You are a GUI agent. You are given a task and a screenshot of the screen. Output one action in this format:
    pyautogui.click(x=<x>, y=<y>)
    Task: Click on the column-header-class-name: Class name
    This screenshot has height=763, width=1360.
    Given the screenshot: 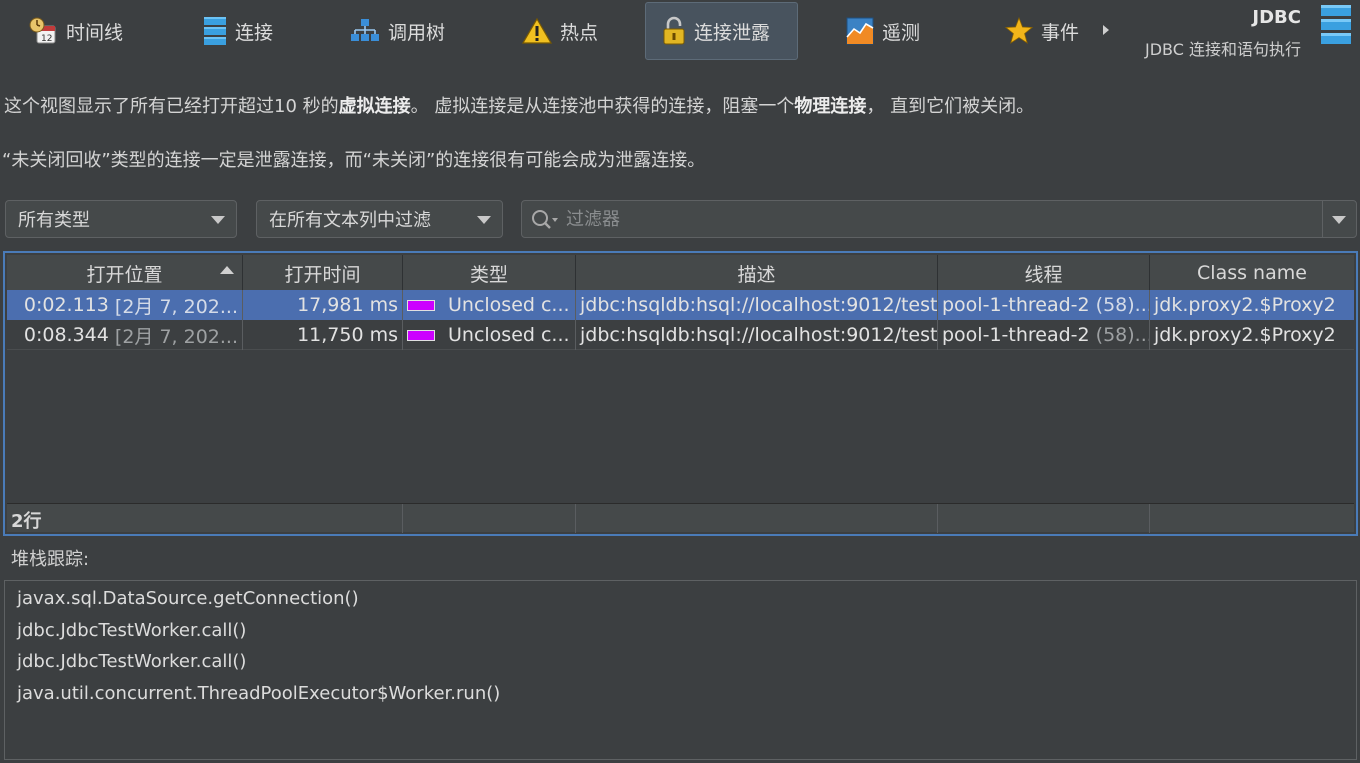 What is the action you would take?
    pyautogui.click(x=1252, y=273)
    